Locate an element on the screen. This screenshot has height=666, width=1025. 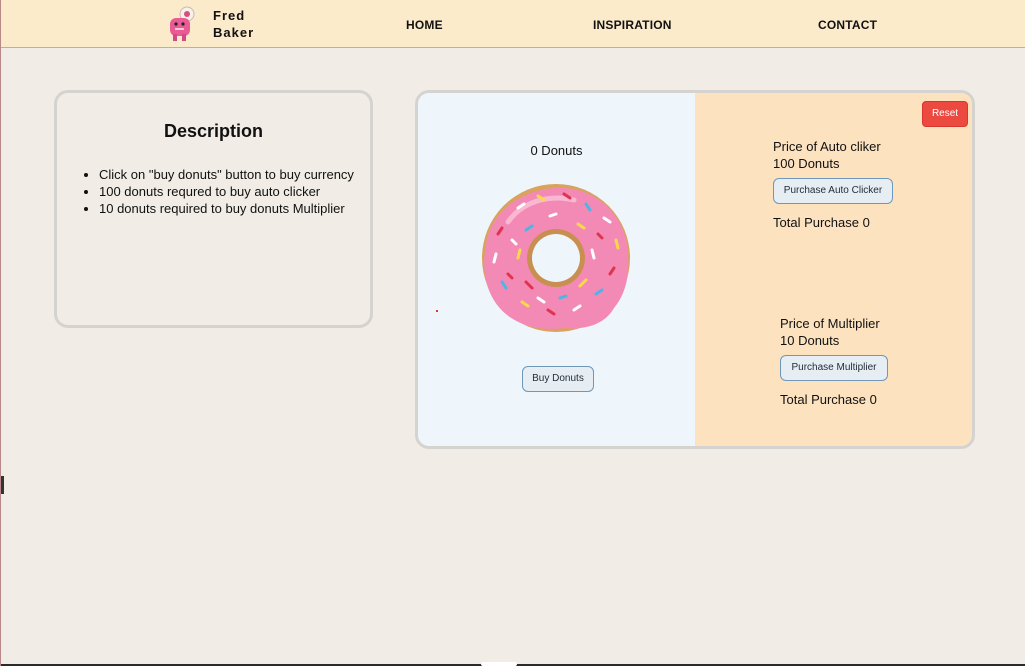
window-edge-mark is located at coordinates (2, 485).